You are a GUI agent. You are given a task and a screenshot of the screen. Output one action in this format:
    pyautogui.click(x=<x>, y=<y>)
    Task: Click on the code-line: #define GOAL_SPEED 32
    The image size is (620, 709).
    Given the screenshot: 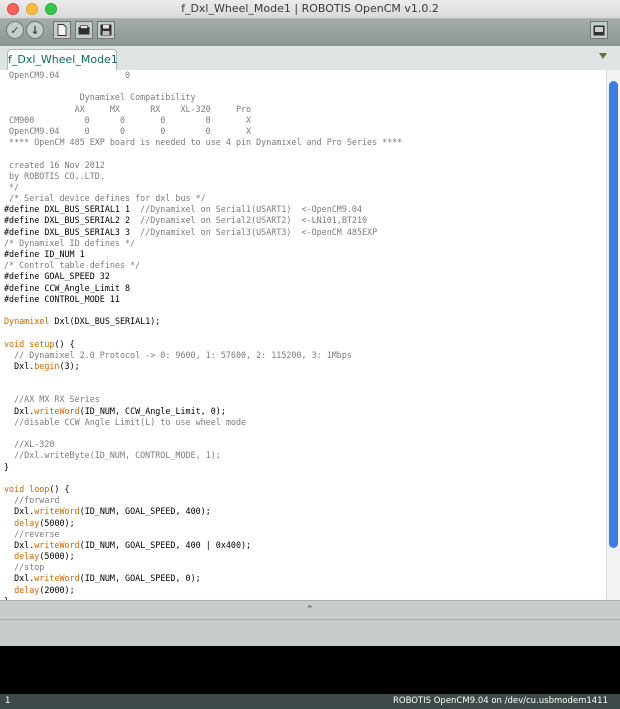 What is the action you would take?
    pyautogui.click(x=203, y=276)
    